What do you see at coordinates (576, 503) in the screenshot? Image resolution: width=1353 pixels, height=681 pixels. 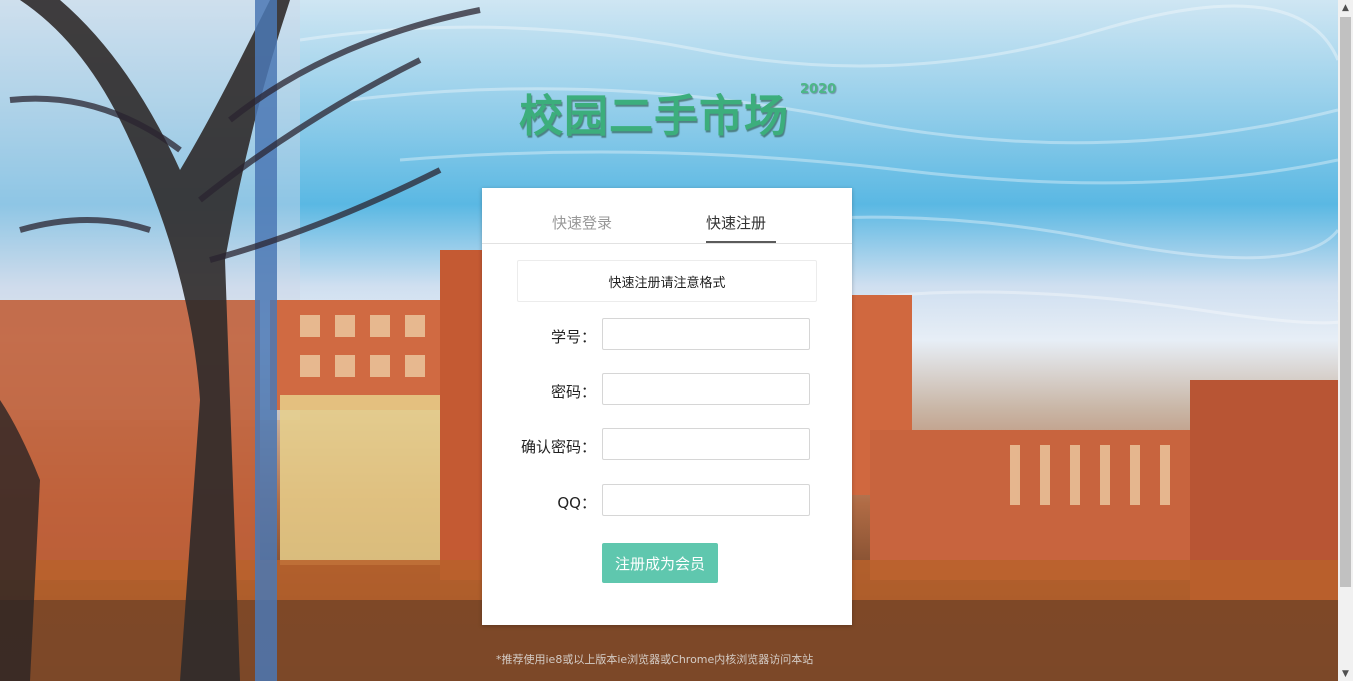 I see `qq-label: QQ：` at bounding box center [576, 503].